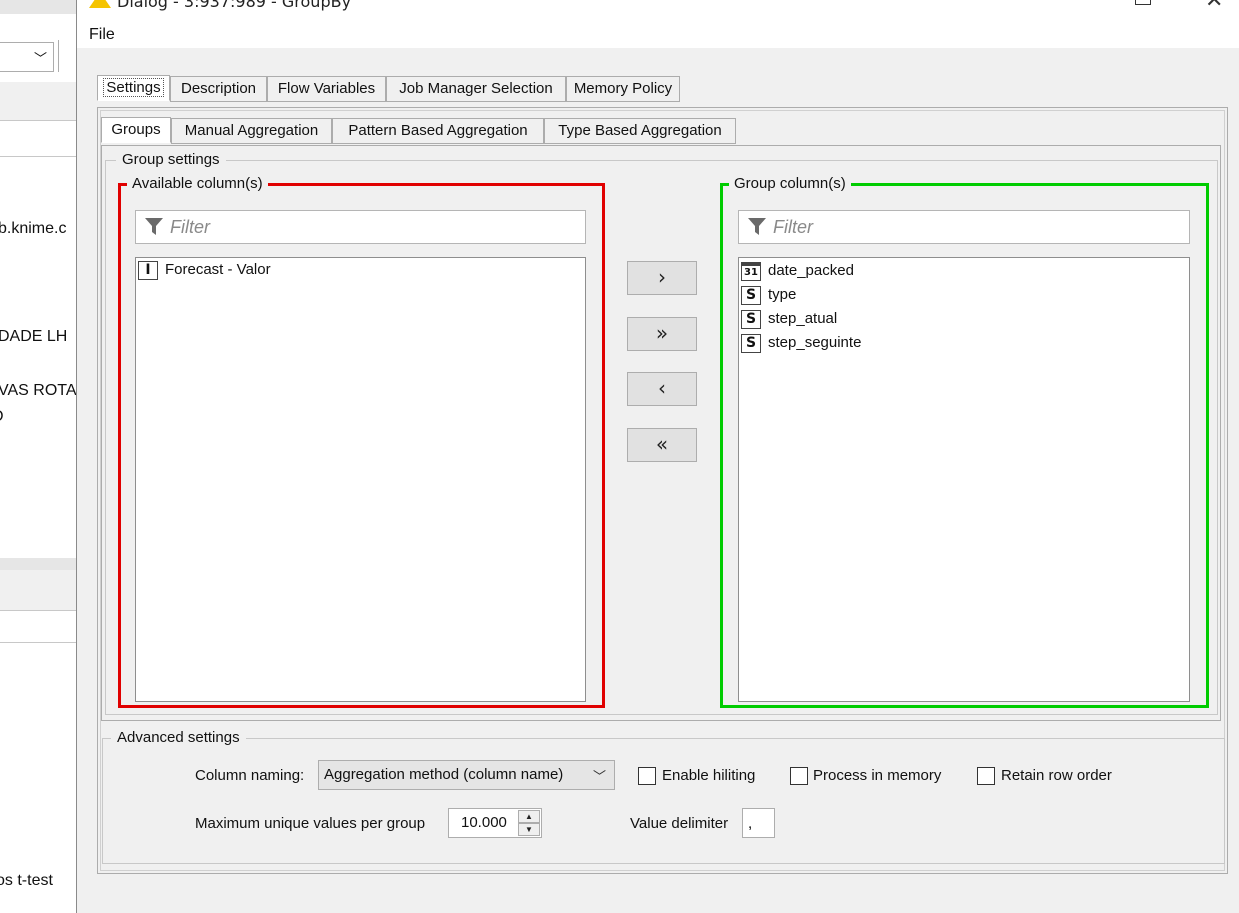 The width and height of the screenshot is (1239, 913). I want to click on list-item-label: step_seguinte, so click(815, 342).